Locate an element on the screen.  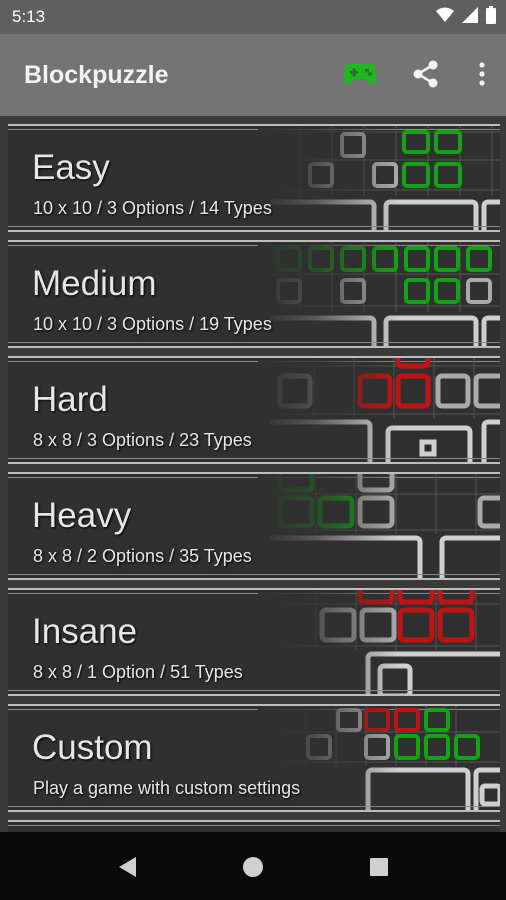
mode-title: Hard is located at coordinates (70, 399).